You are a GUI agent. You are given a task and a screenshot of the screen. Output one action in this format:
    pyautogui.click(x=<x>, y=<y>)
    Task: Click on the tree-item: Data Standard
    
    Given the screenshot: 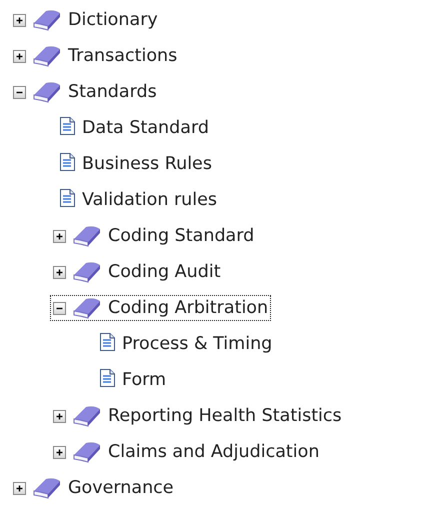 What is the action you would take?
    pyautogui.click(x=131, y=128)
    